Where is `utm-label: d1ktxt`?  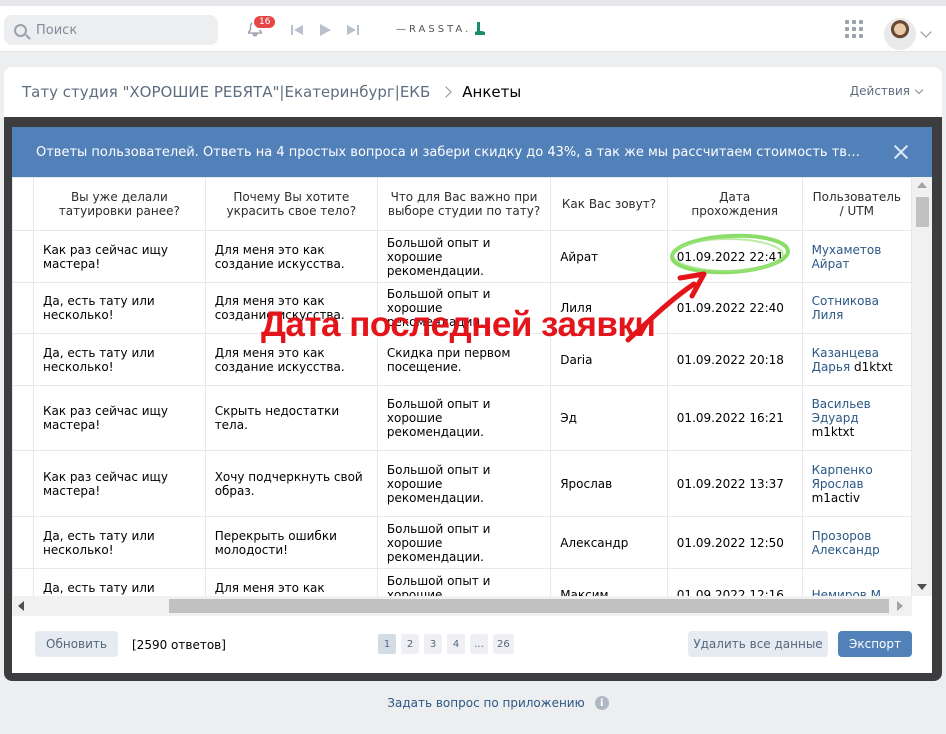 utm-label: d1ktxt is located at coordinates (873, 366).